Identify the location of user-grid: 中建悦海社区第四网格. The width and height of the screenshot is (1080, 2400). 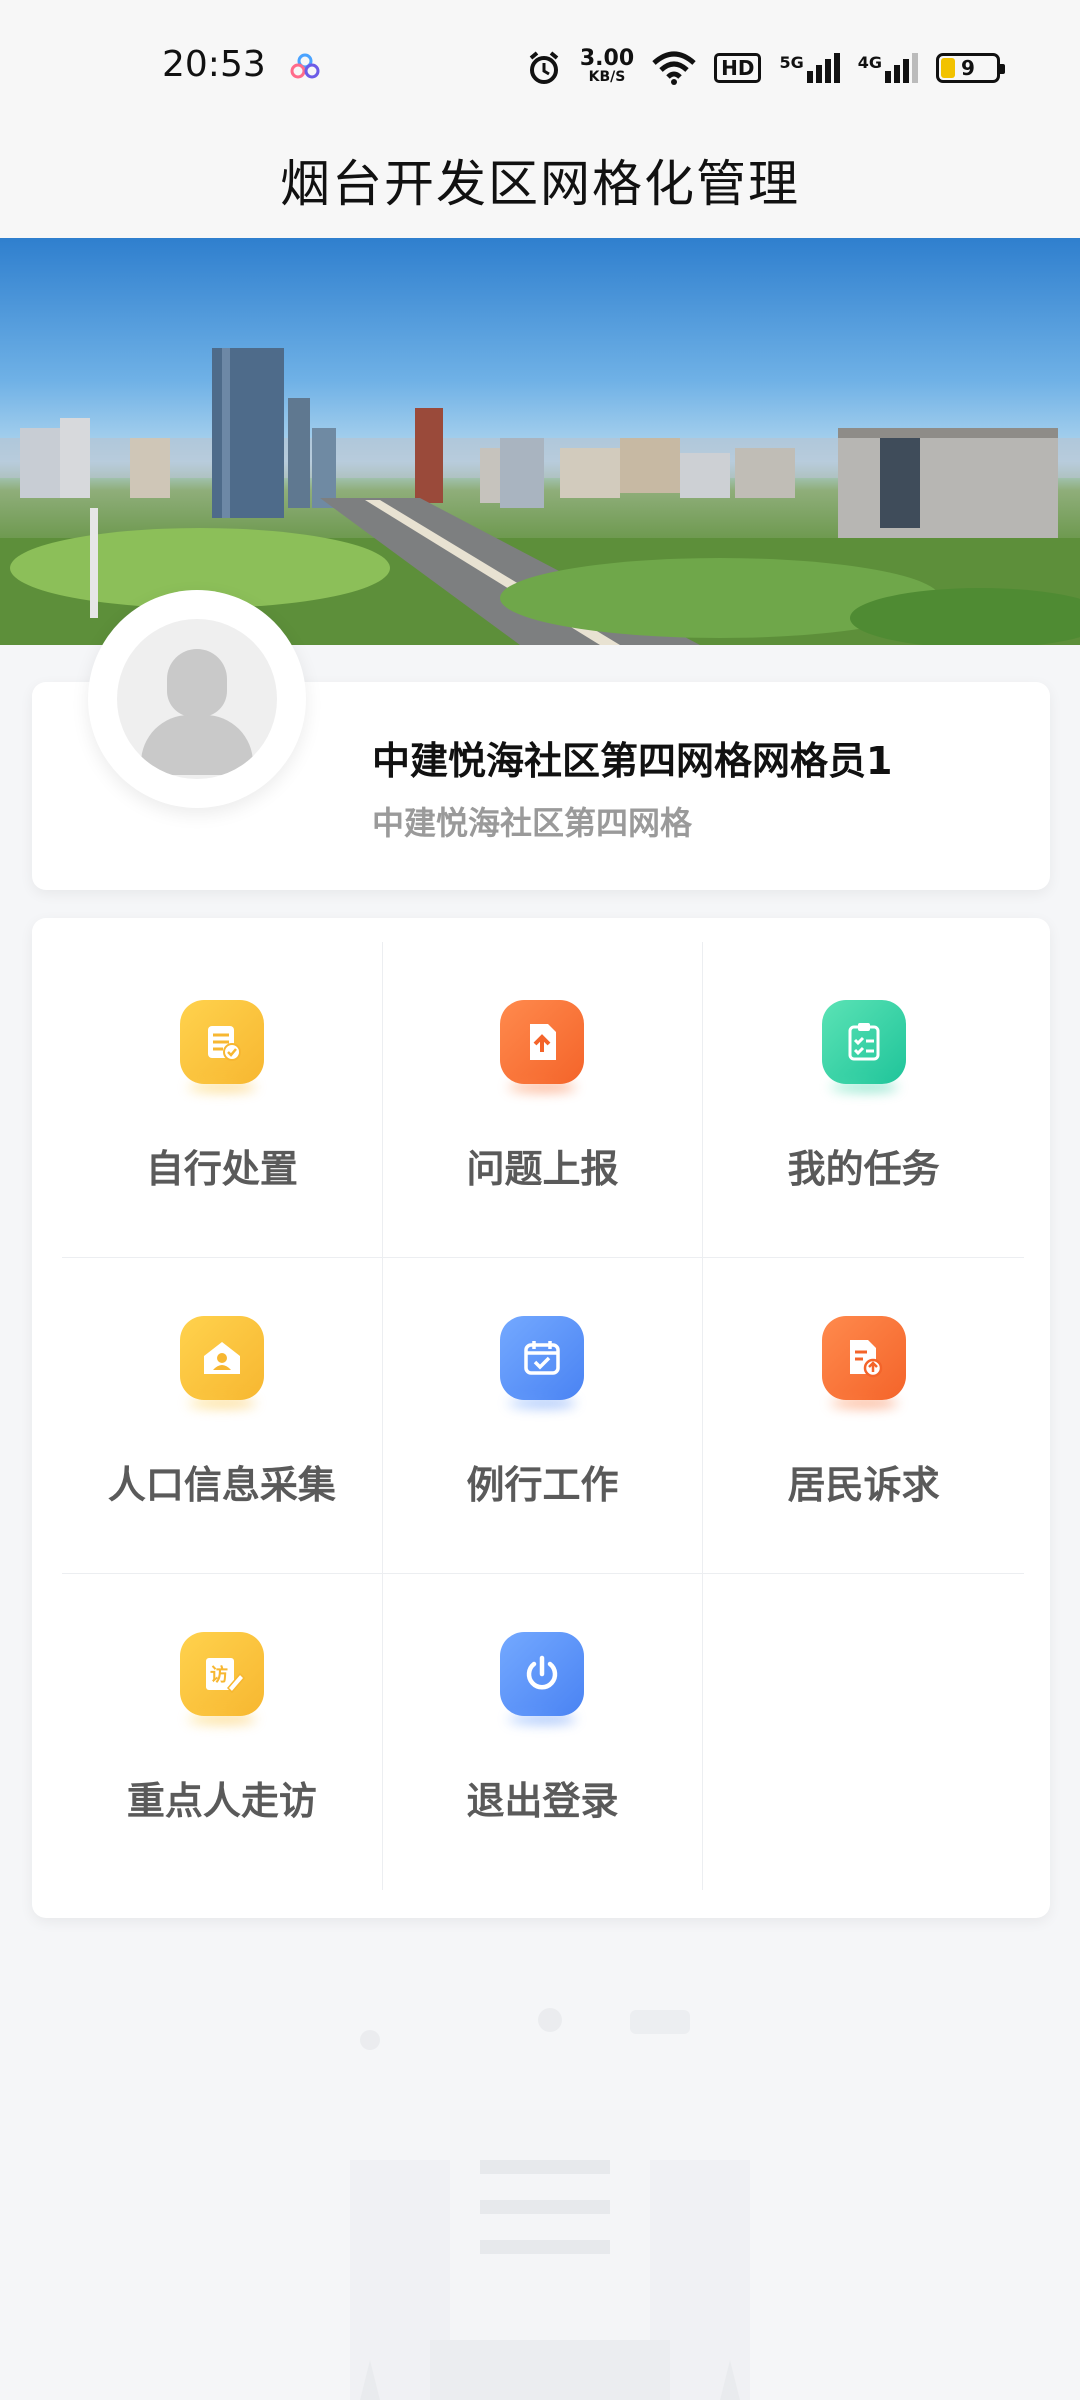
(532, 823).